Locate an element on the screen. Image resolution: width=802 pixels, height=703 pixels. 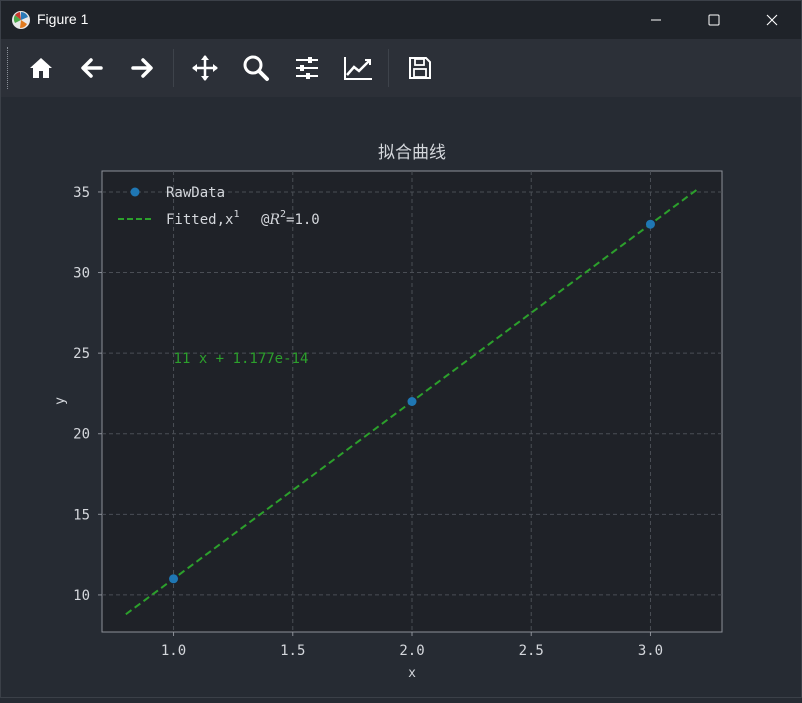
x-tick-label: 1.5 is located at coordinates (292, 651).